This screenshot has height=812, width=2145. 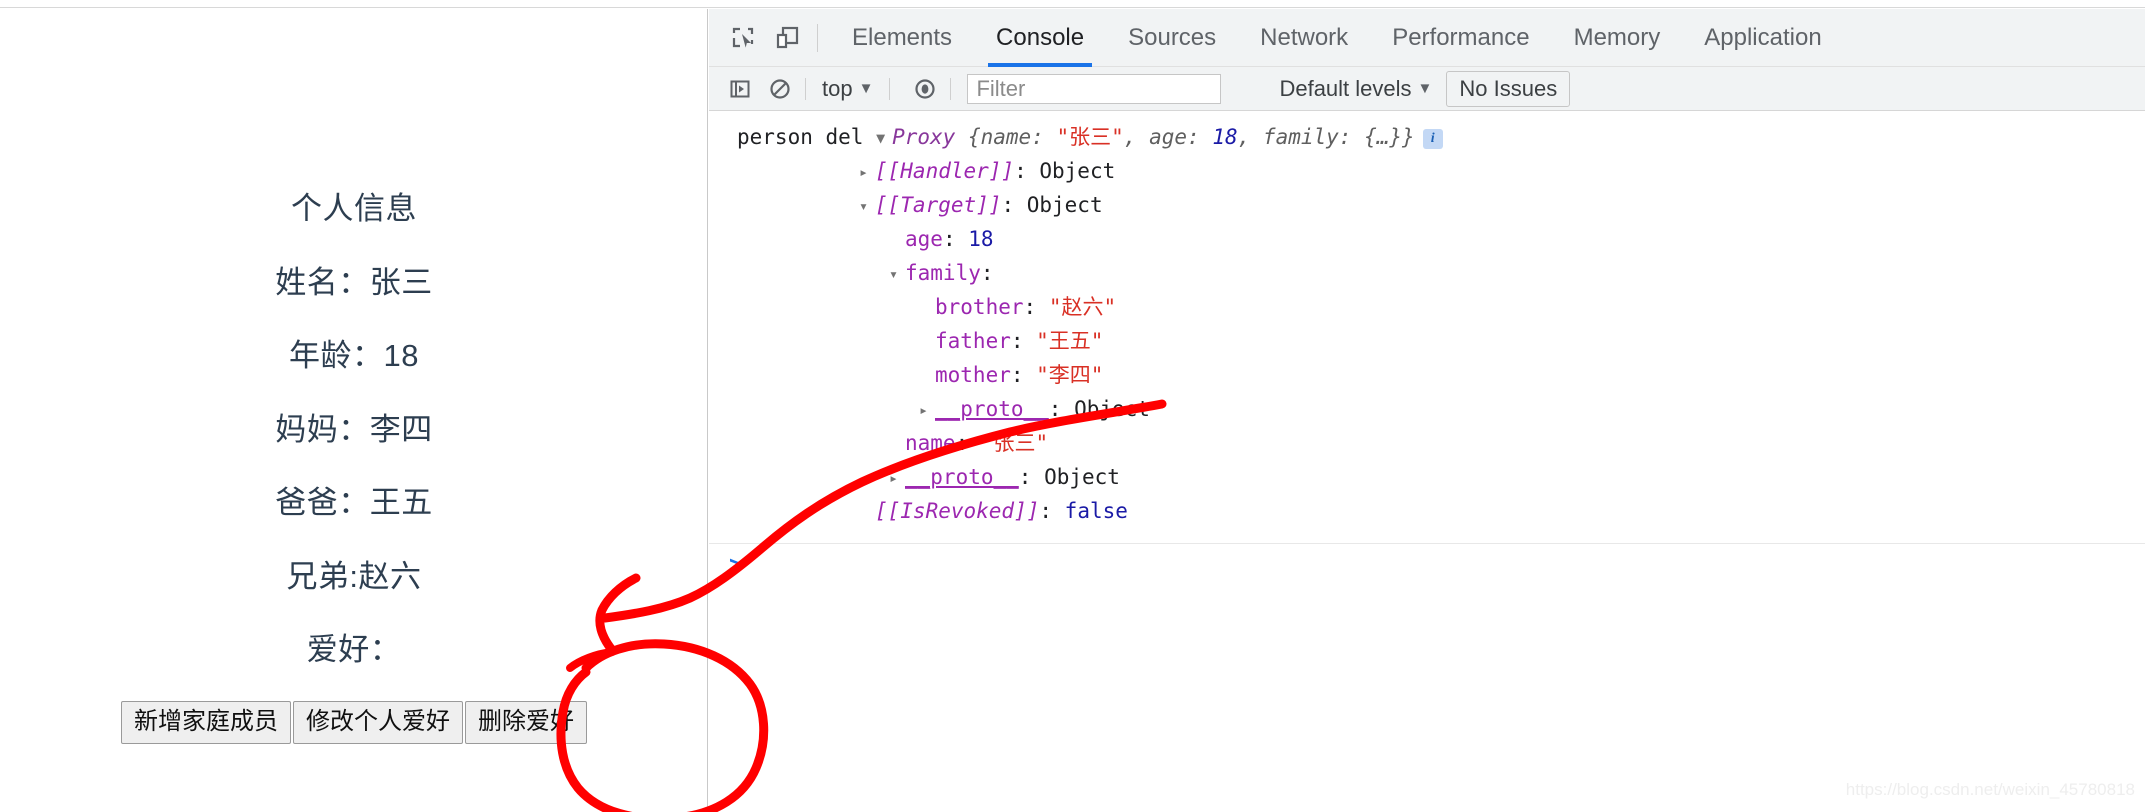 What do you see at coordinates (981, 239) in the screenshot?
I see `property-value: 18` at bounding box center [981, 239].